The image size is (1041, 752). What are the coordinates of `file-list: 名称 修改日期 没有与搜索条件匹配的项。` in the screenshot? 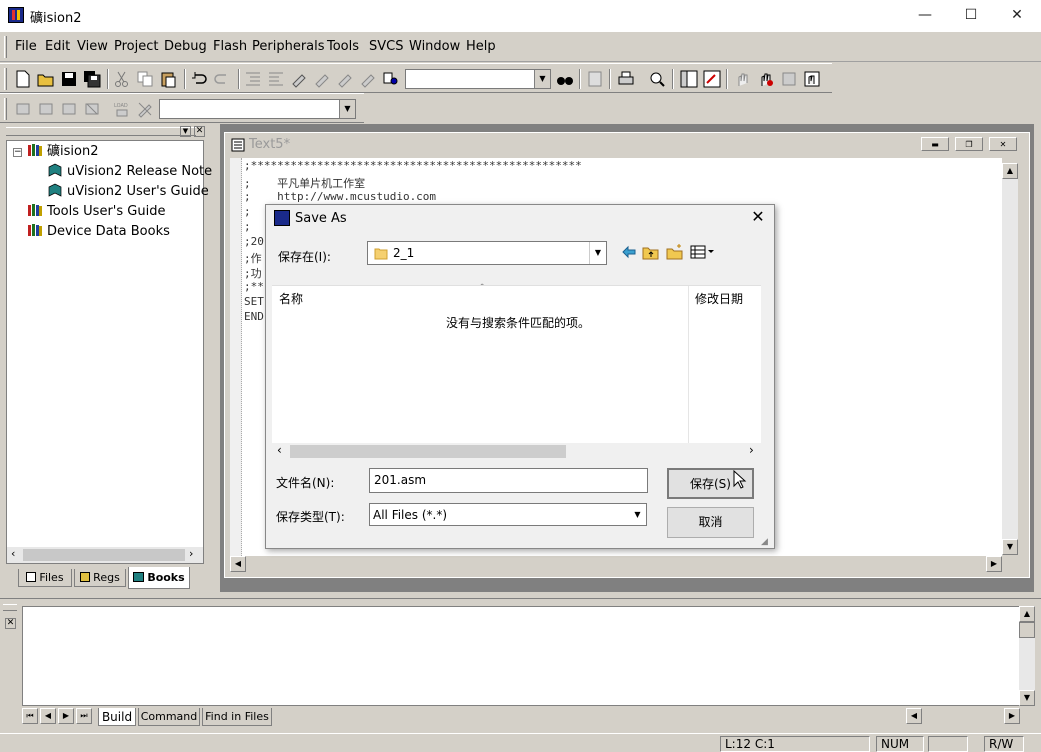 It's located at (516, 364).